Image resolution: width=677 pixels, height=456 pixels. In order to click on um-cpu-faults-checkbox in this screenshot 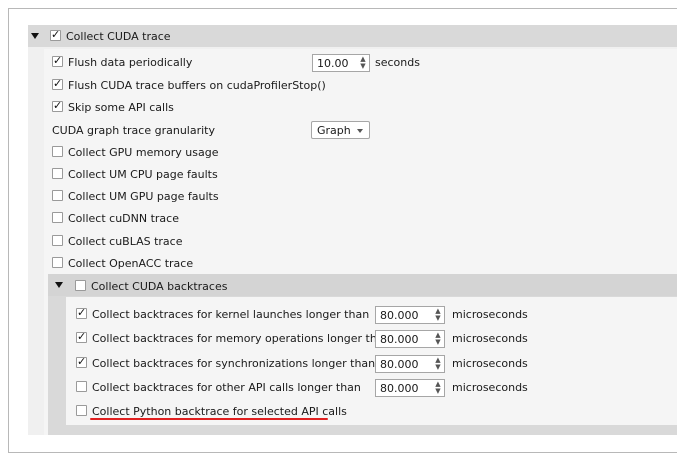, I will do `click(57, 173)`.